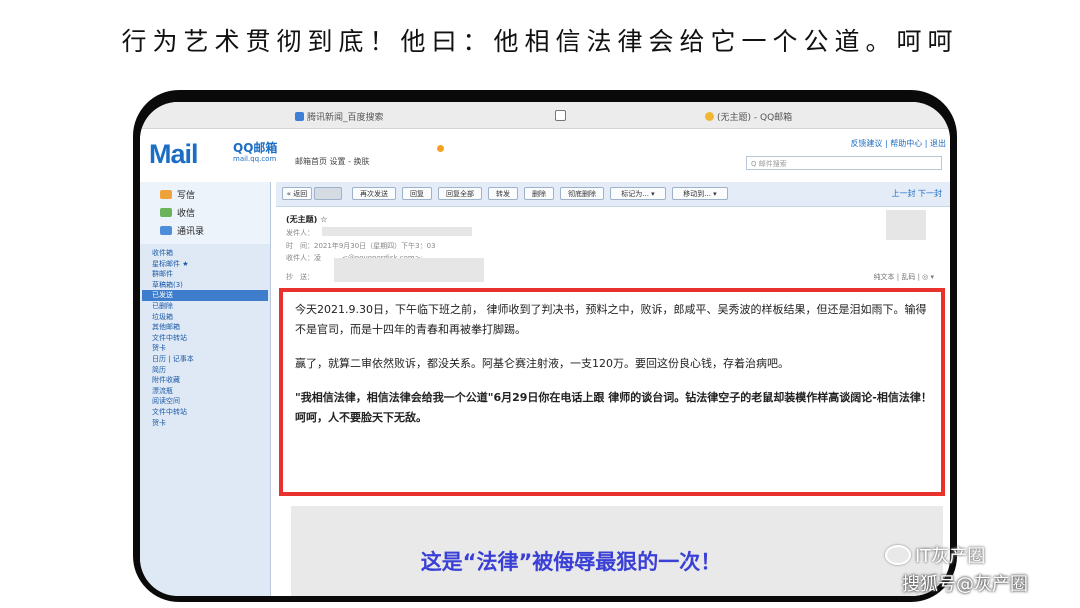  Describe the element at coordinates (166, 212) in the screenshot. I see `inbox-icon` at that location.